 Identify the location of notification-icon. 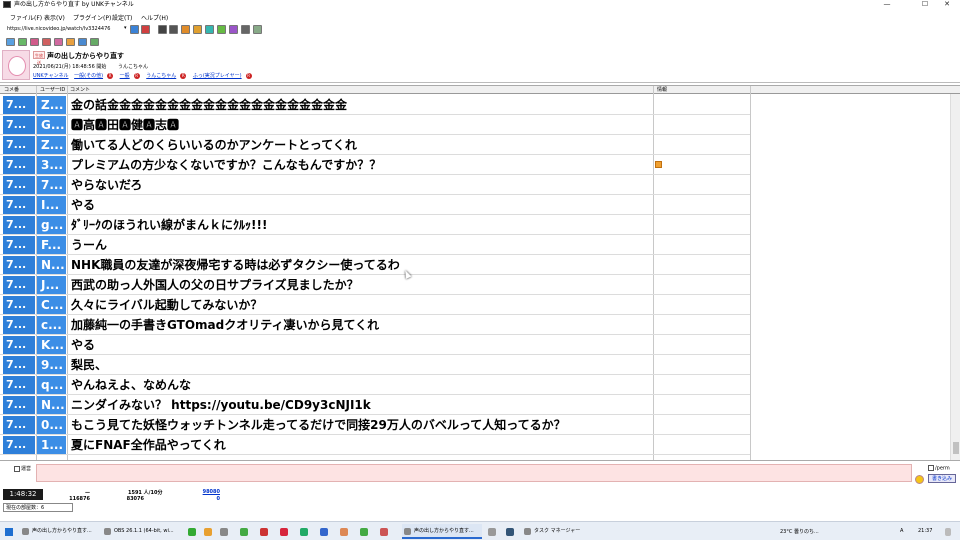
(948, 532).